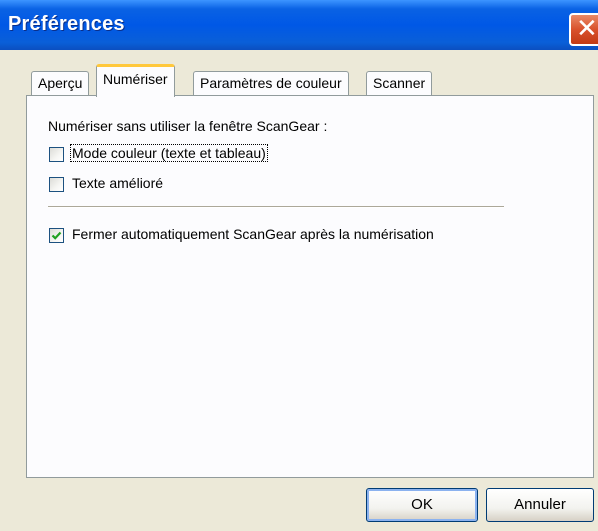 This screenshot has width=598, height=531. I want to click on separator, so click(276, 207).